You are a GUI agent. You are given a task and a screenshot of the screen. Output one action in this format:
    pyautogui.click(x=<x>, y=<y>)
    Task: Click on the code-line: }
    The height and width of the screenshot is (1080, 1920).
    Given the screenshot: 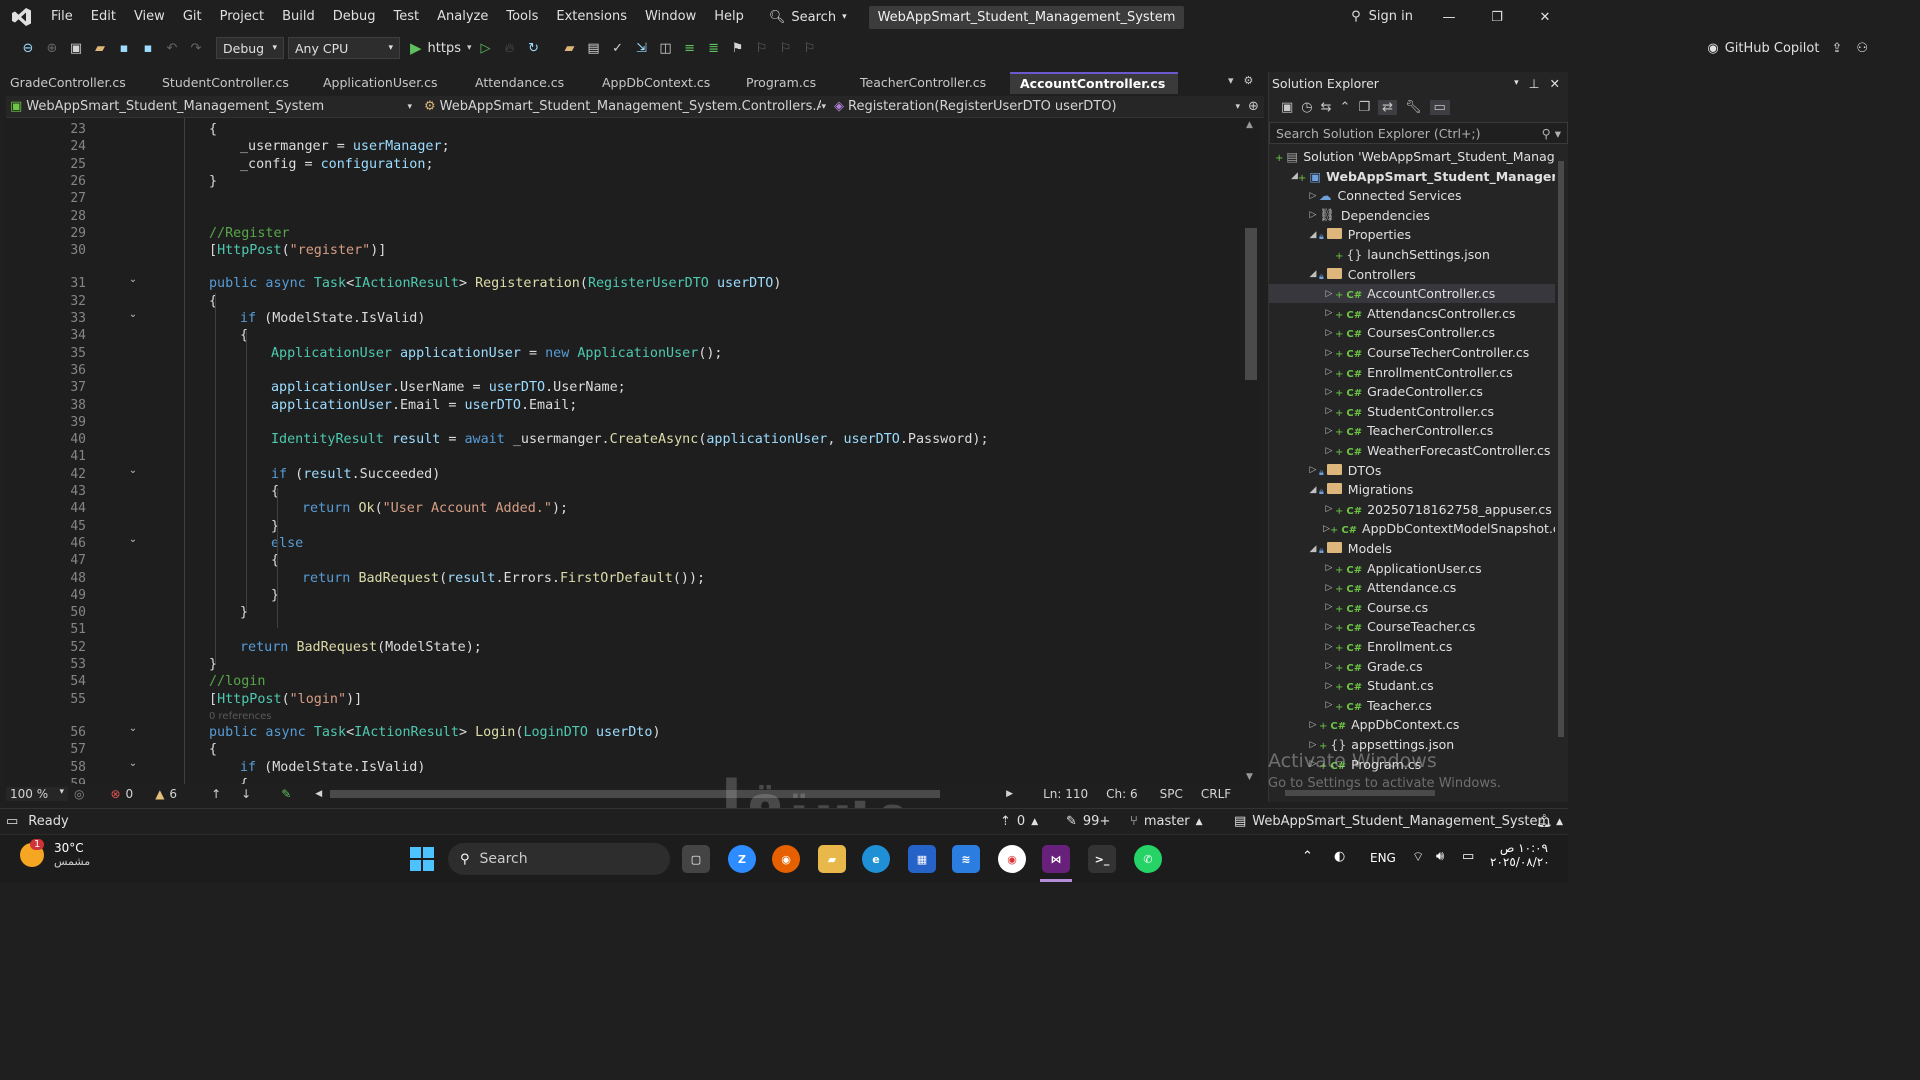 What is the action you would take?
    pyautogui.click(x=213, y=181)
    